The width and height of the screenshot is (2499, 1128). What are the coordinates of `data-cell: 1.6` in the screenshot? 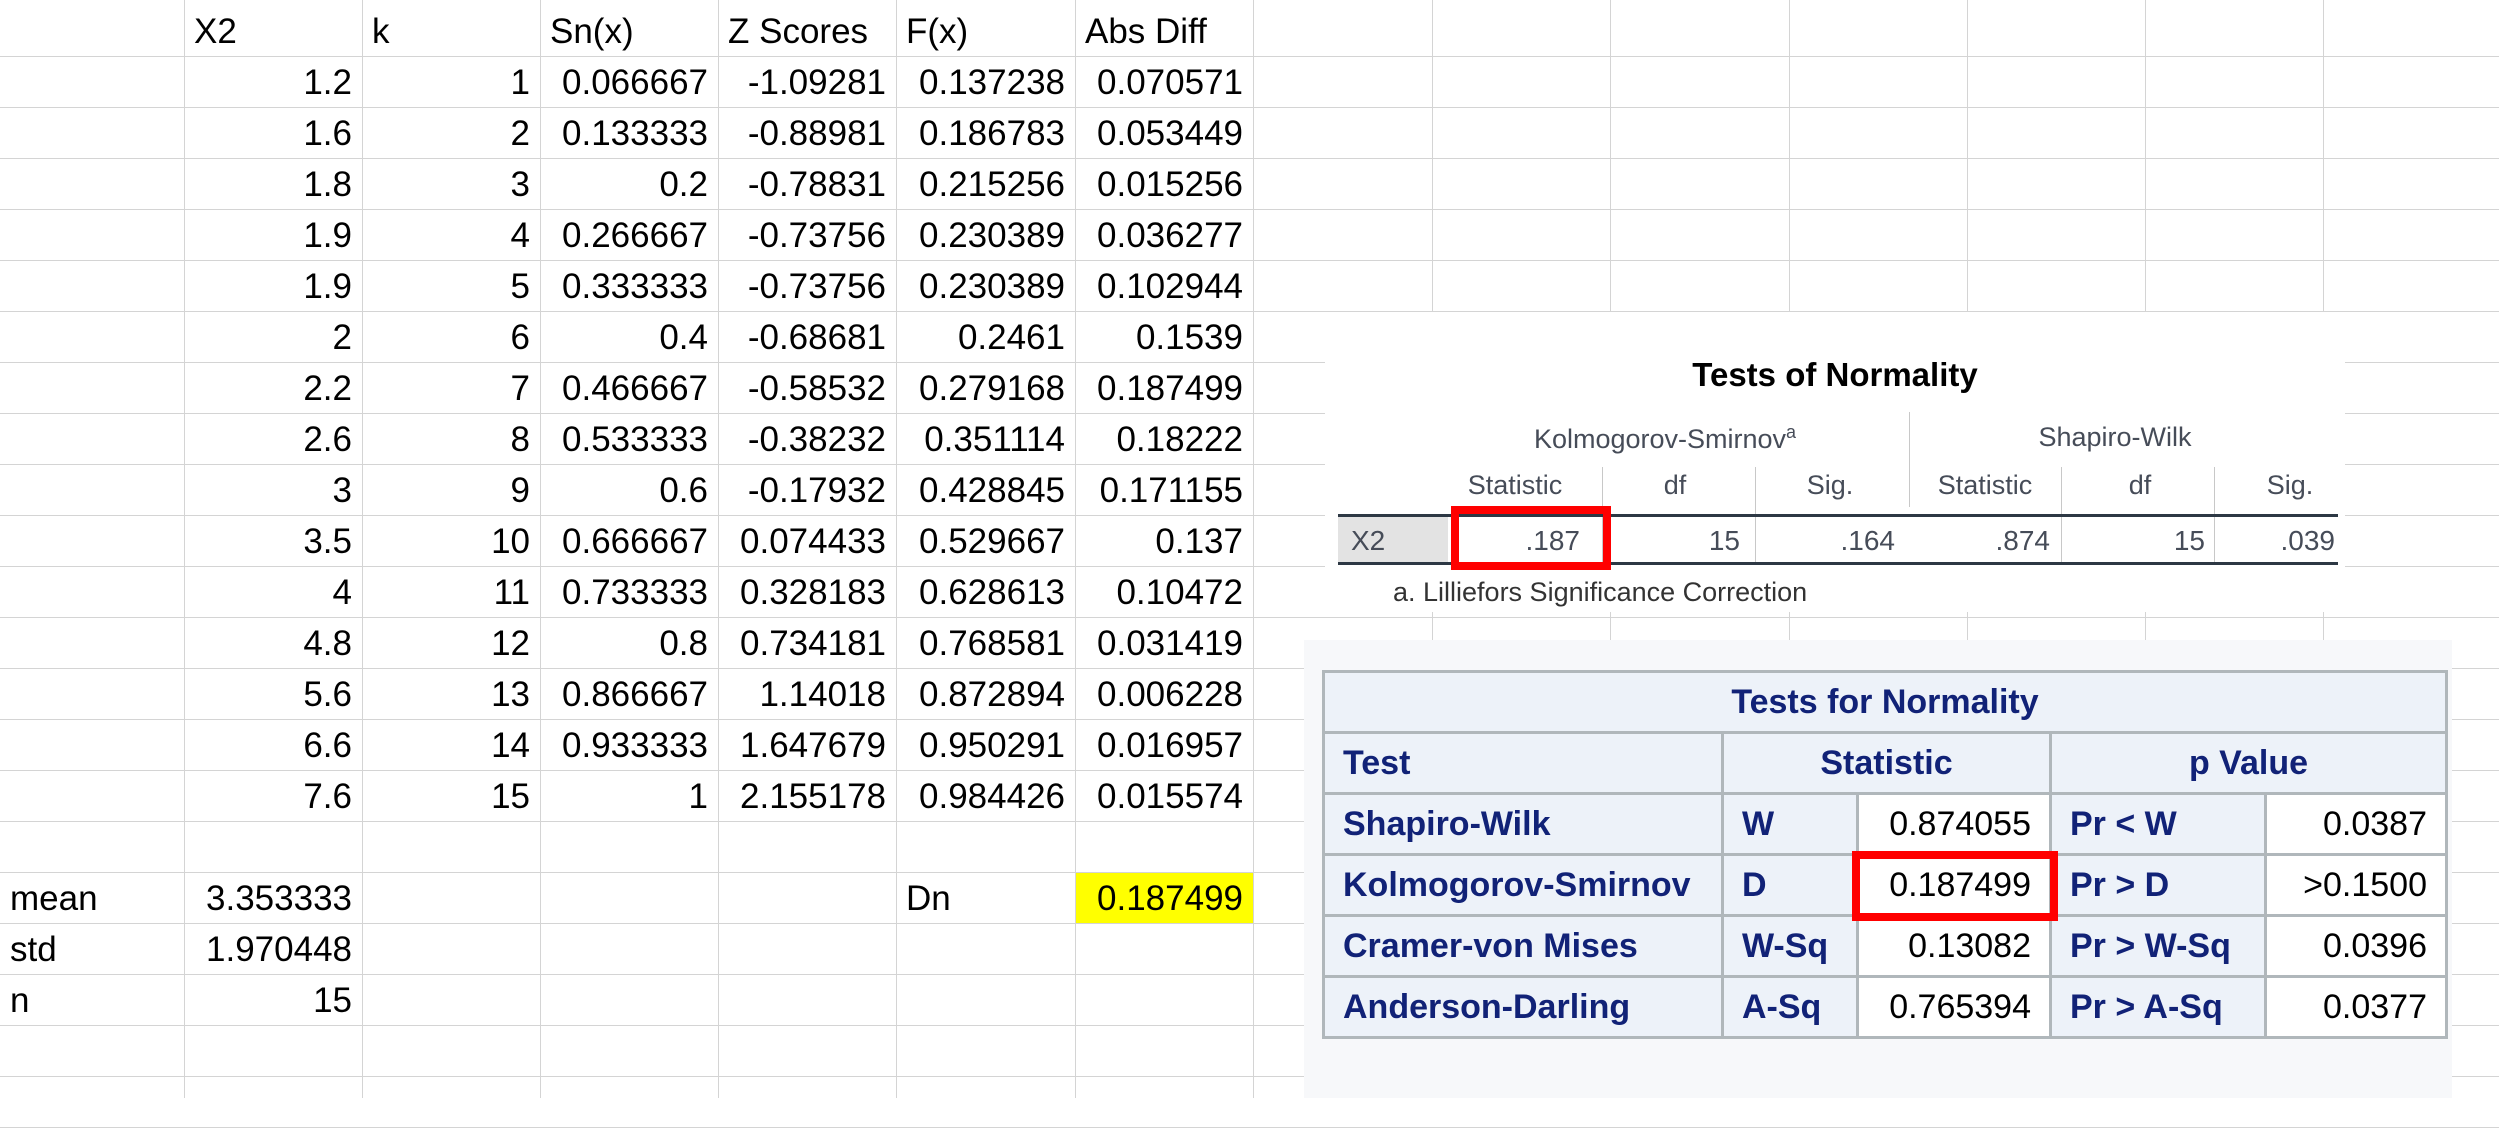 It's located at (273, 133).